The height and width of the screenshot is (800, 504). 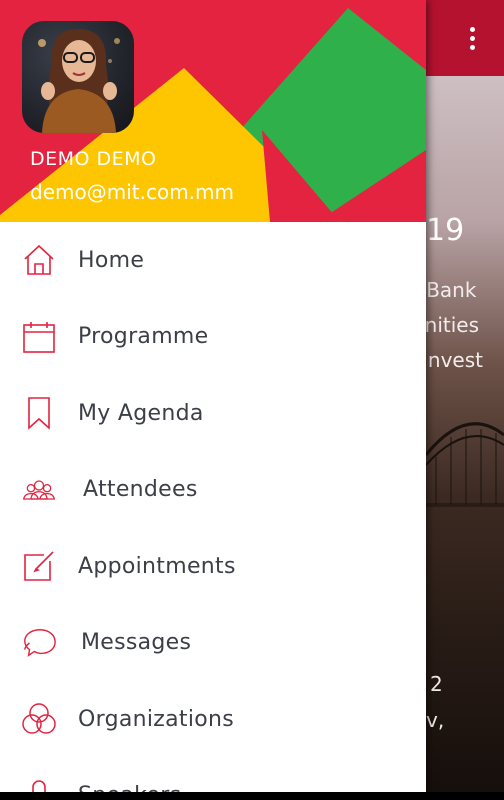 I want to click on user-photo-icon, so click(x=79, y=81).